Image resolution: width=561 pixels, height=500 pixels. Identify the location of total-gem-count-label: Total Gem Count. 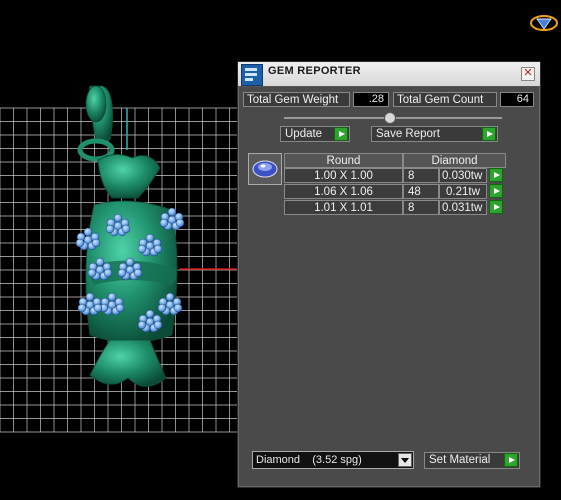
(445, 99).